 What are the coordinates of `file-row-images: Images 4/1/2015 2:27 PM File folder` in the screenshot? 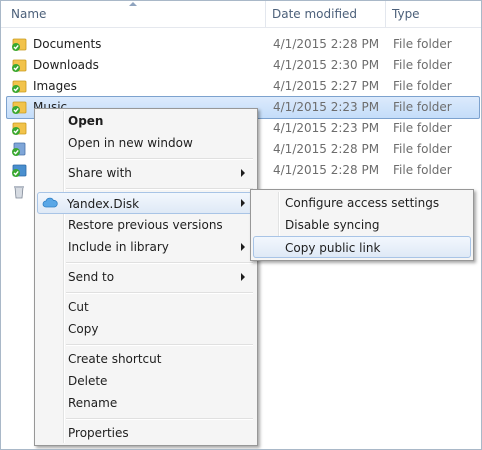 It's located at (243, 86).